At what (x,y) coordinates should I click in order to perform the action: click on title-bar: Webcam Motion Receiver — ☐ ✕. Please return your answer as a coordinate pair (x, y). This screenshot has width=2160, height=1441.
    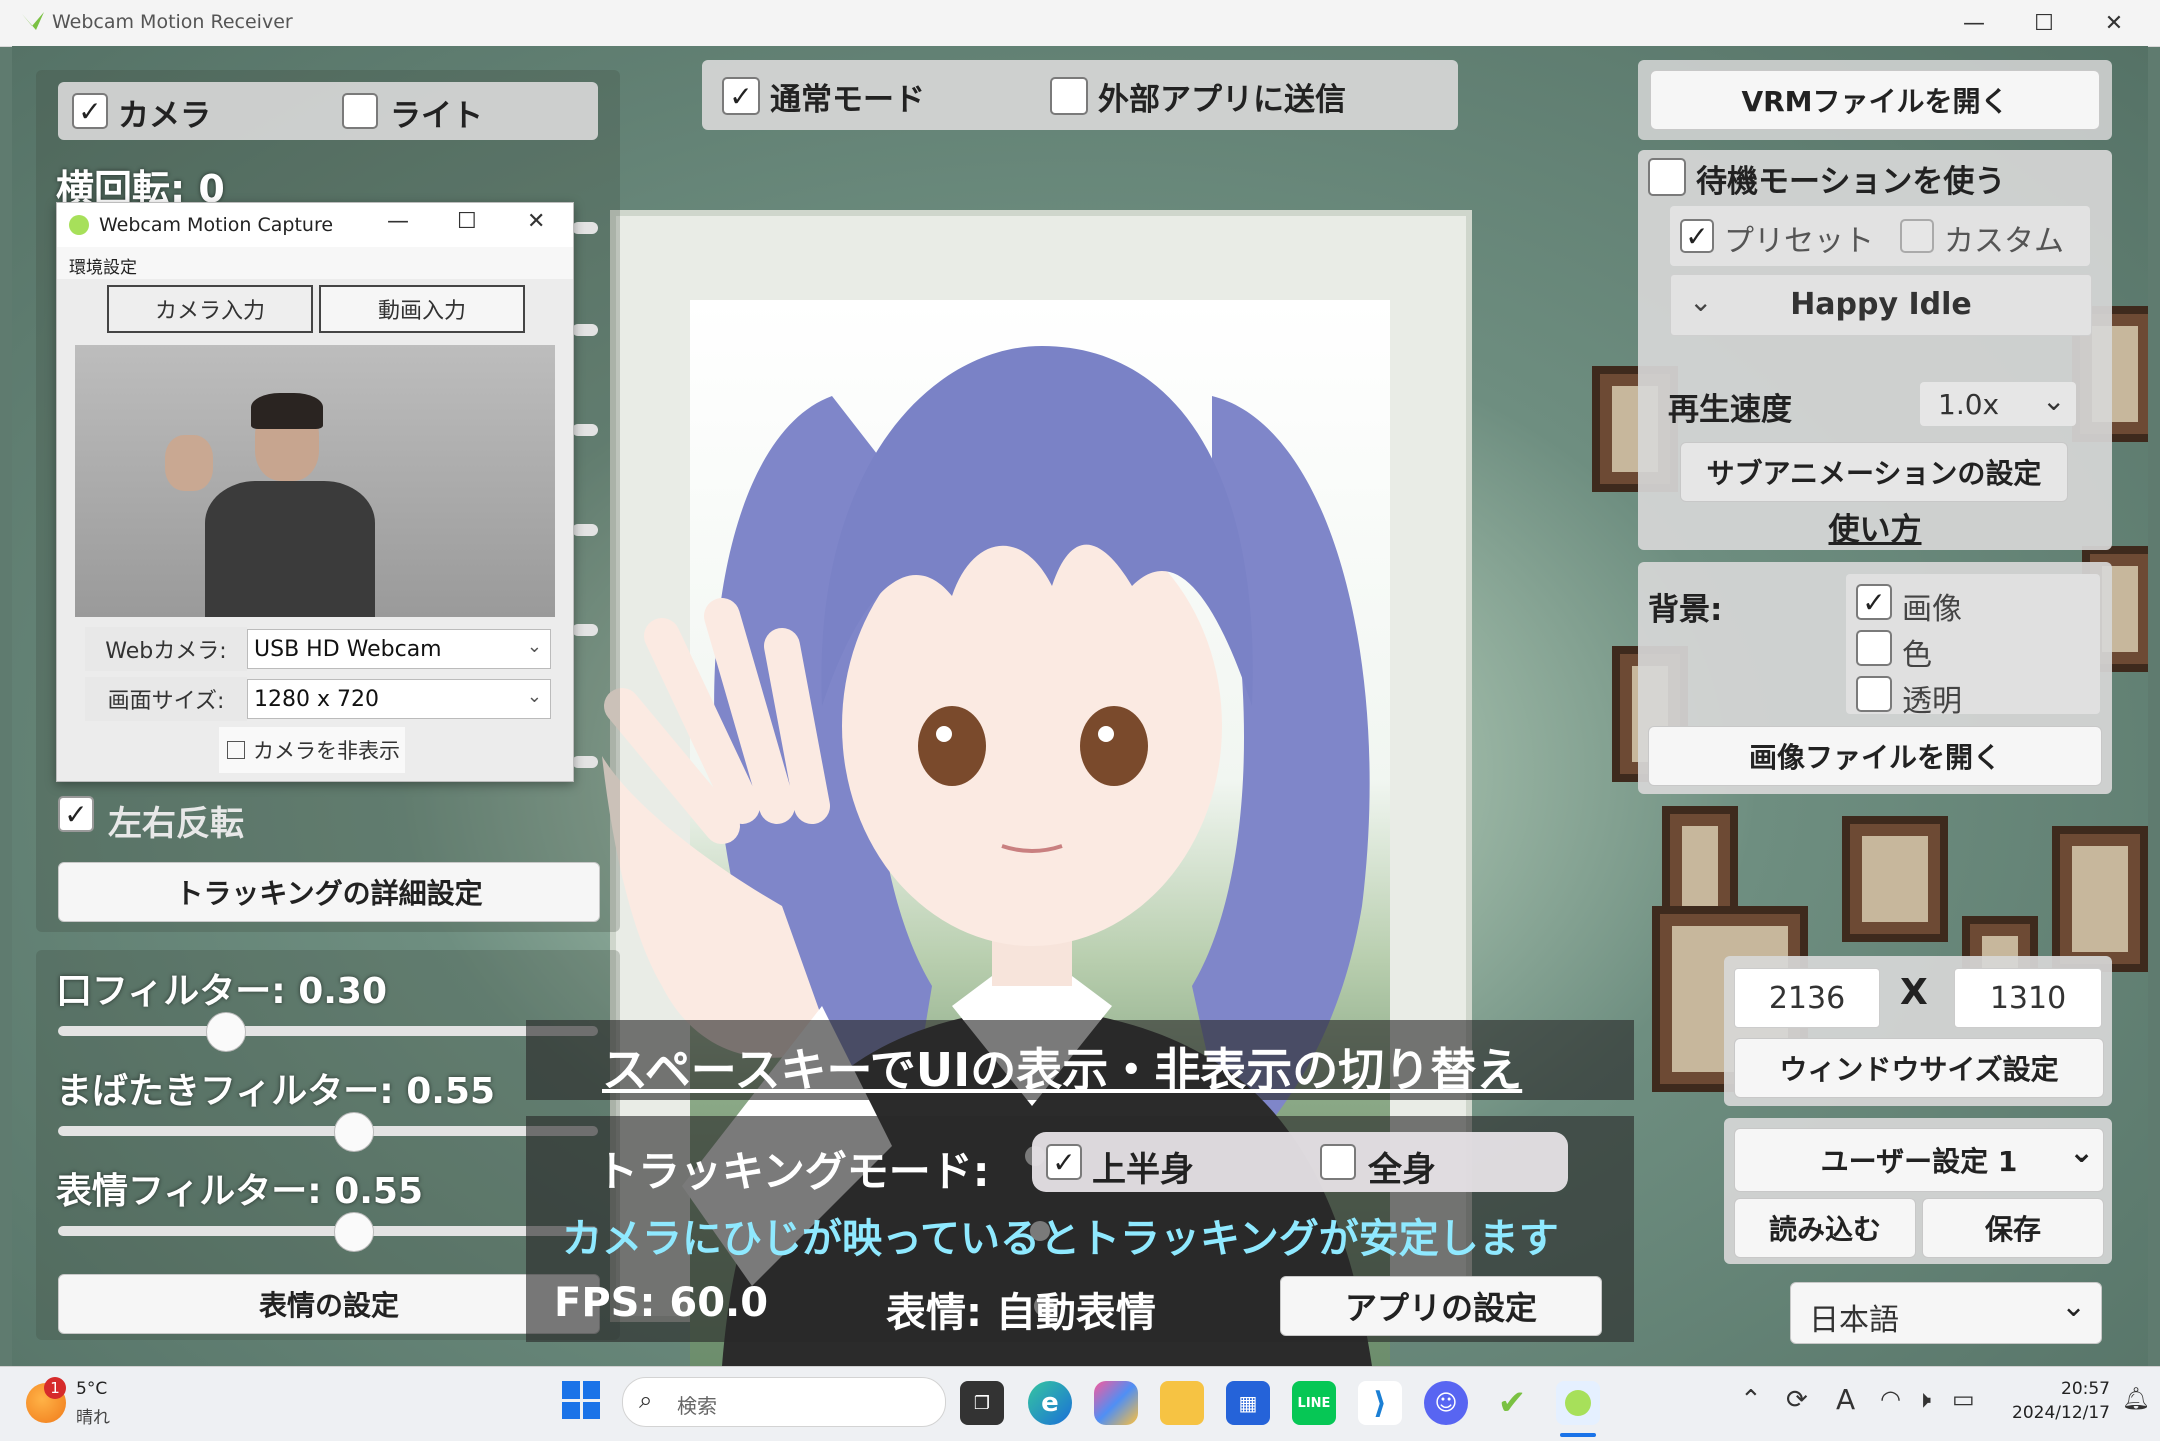
    Looking at the image, I should click on (1080, 23).